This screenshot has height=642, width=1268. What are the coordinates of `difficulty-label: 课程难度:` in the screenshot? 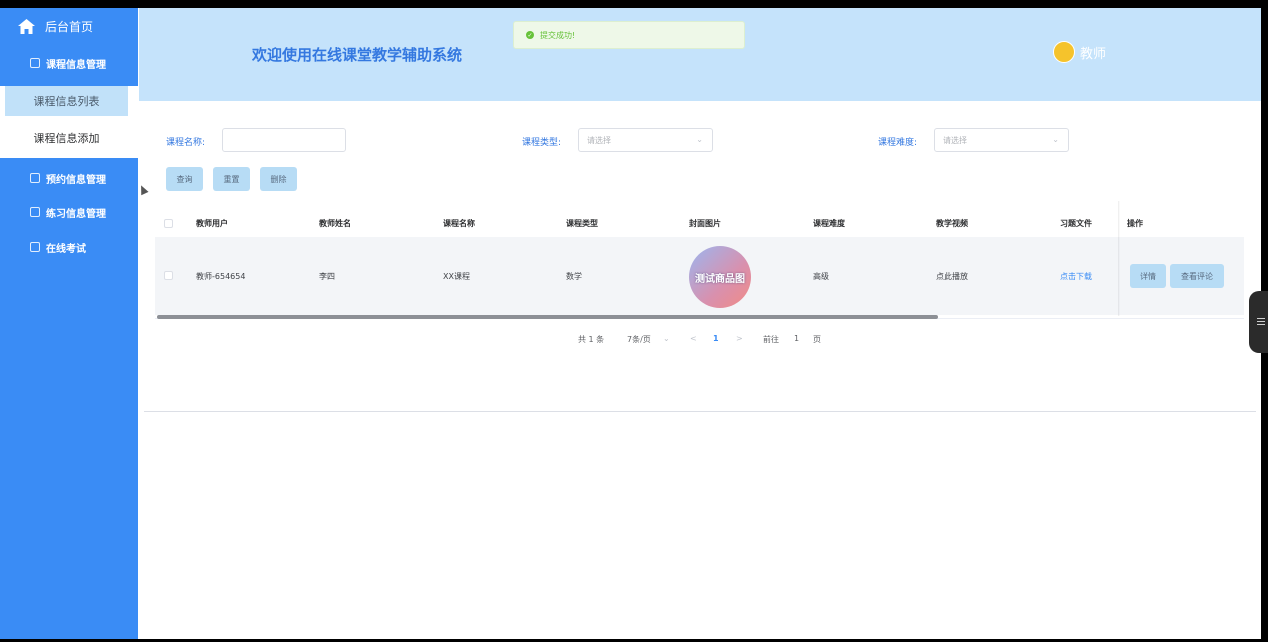 It's located at (898, 143).